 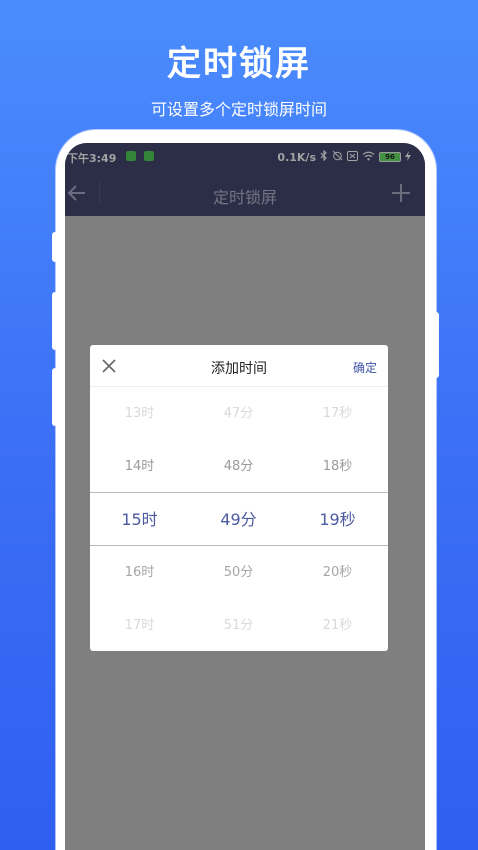 What do you see at coordinates (139, 572) in the screenshot?
I see `wheel-item: 16时` at bounding box center [139, 572].